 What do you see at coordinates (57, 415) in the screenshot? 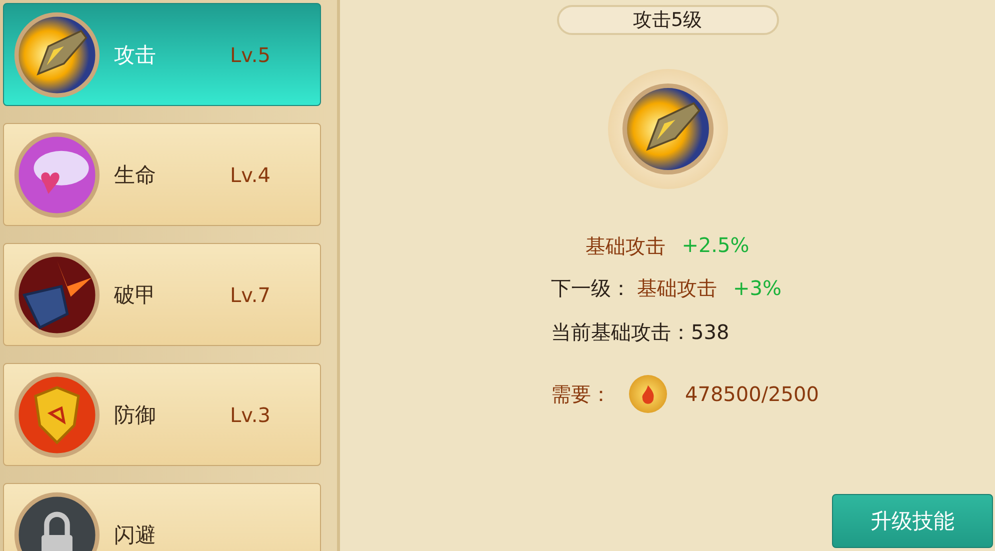
I see `shield-icon` at bounding box center [57, 415].